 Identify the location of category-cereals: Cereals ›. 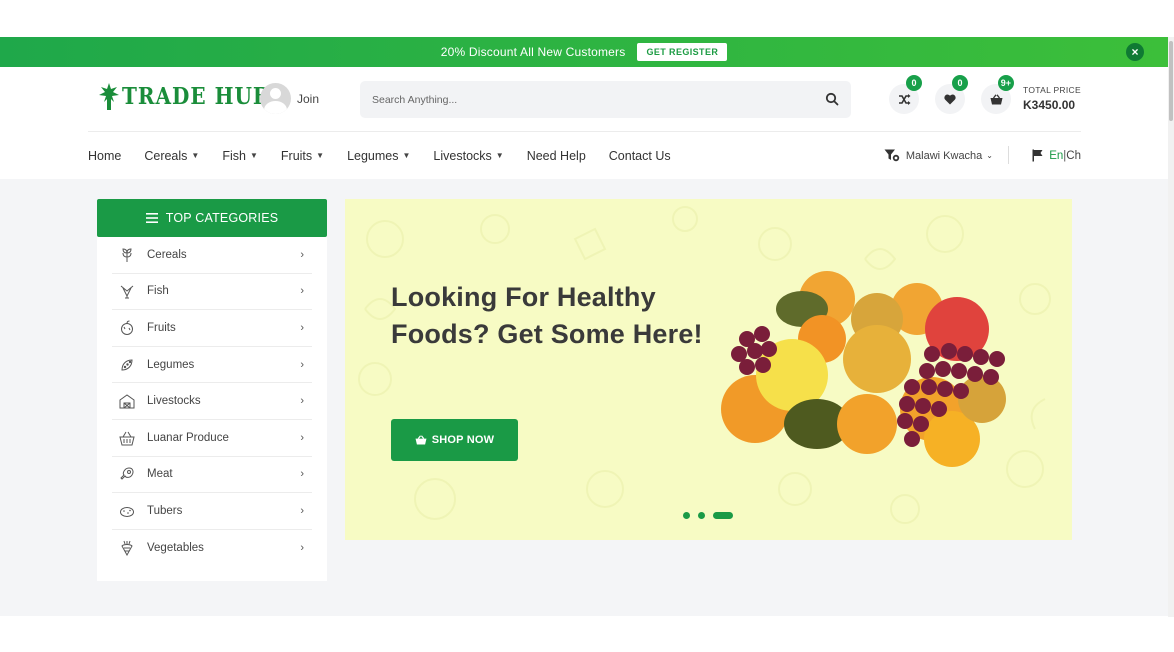
(212, 255).